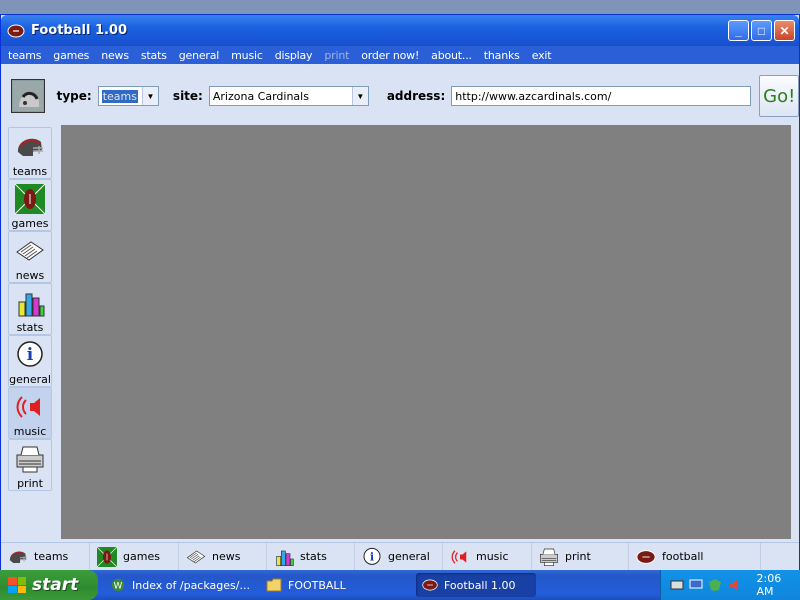 The image size is (800, 600). Describe the element at coordinates (51, 556) in the screenshot. I see `tab-label: teams` at that location.